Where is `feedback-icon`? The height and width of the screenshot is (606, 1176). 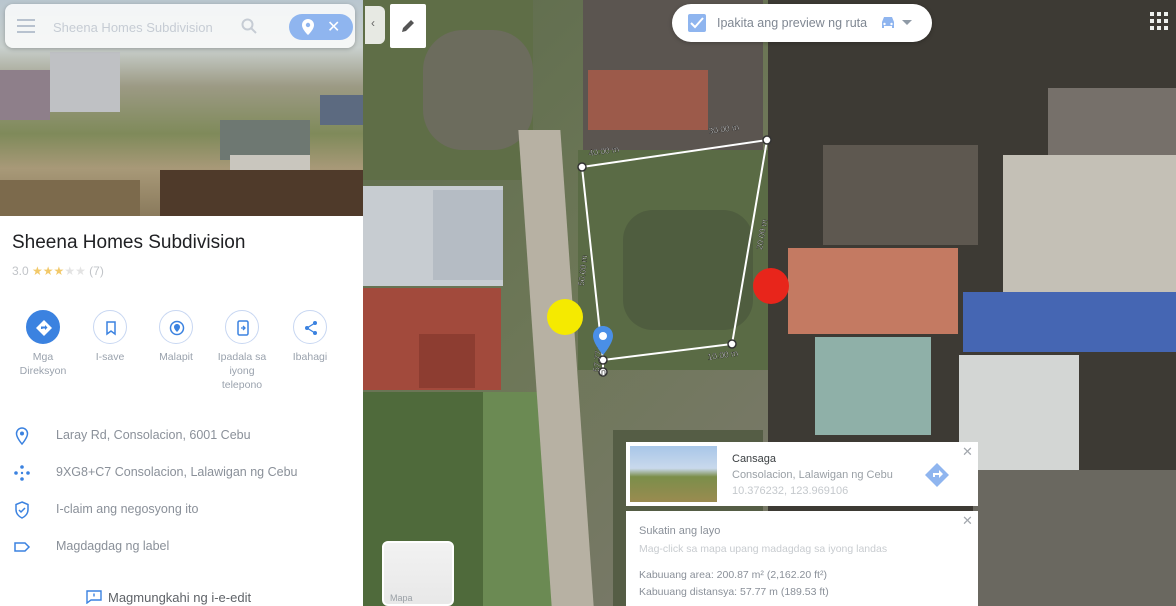
feedback-icon is located at coordinates (94, 597).